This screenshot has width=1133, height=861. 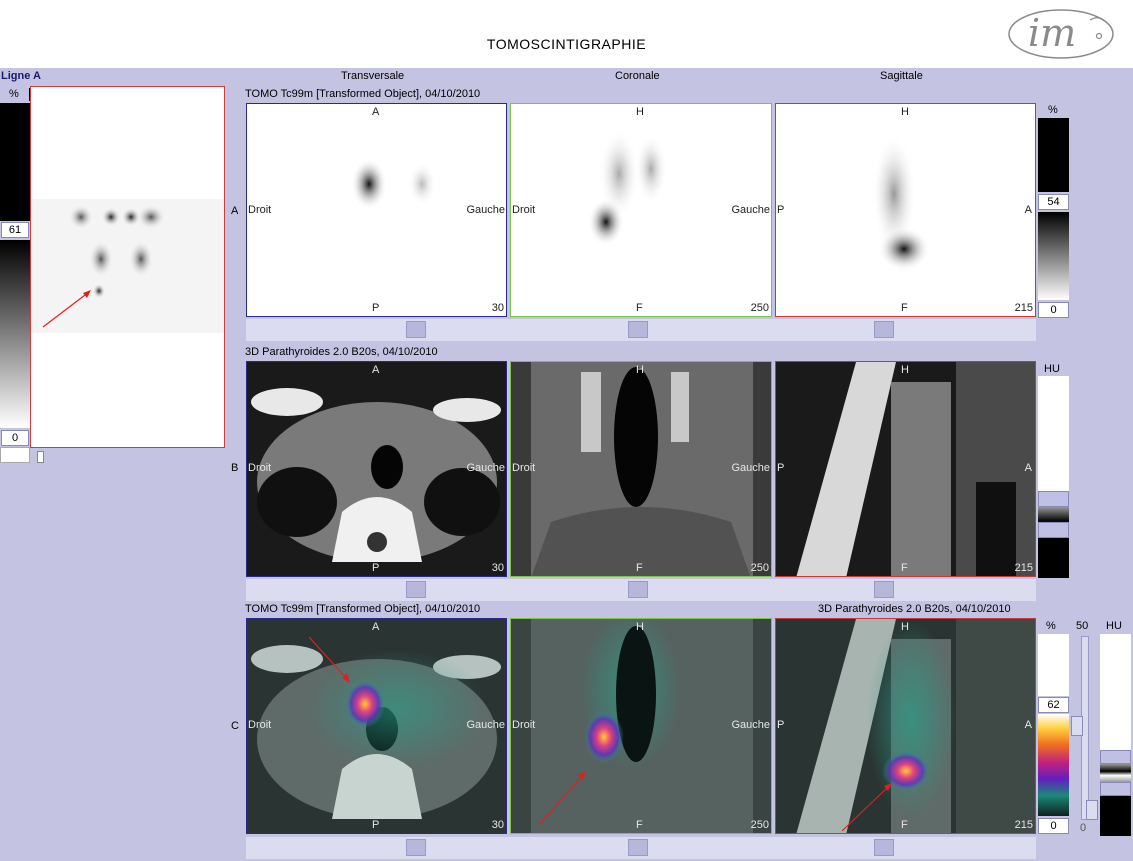 What do you see at coordinates (235, 726) in the screenshot?
I see `row-label-c: C` at bounding box center [235, 726].